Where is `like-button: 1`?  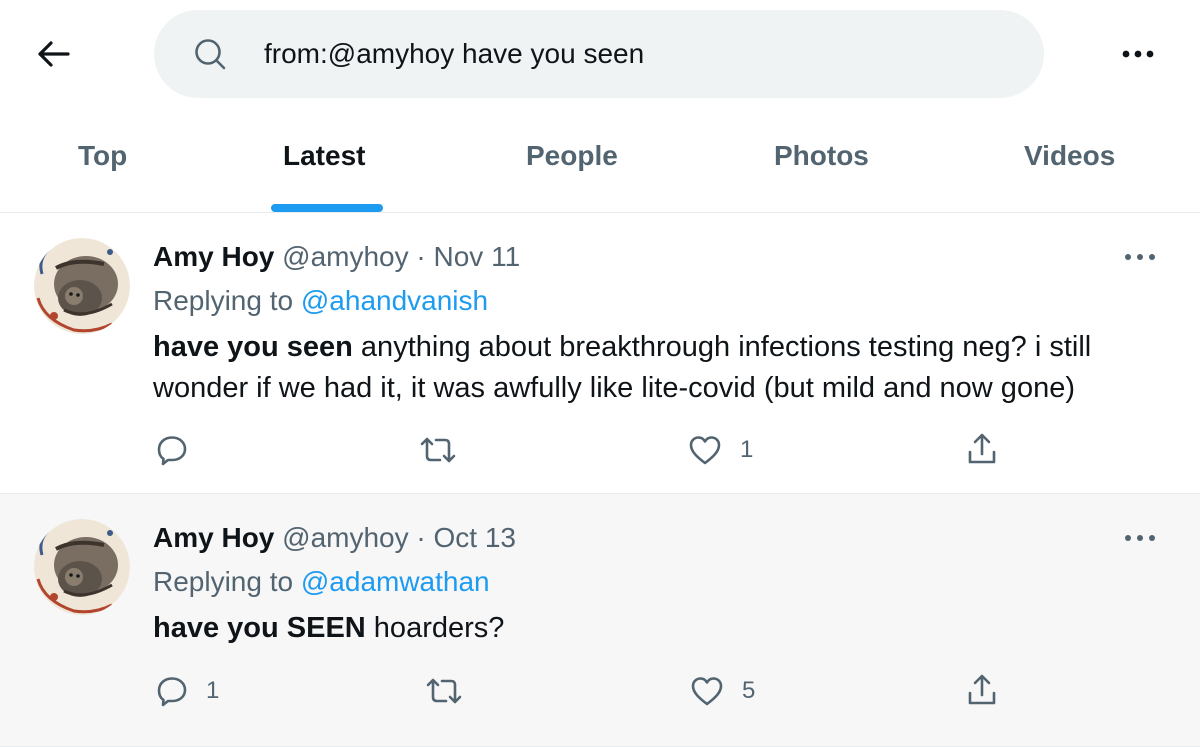 like-button: 1 is located at coordinates (720, 450).